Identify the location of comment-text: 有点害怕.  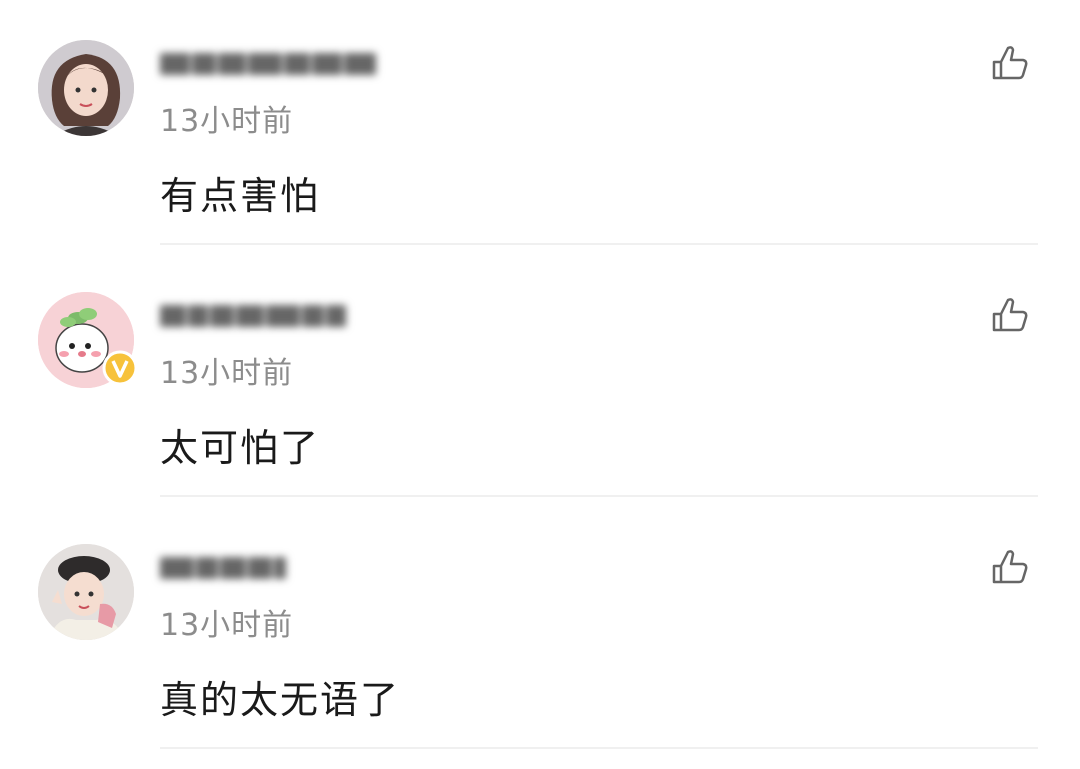
(240, 196).